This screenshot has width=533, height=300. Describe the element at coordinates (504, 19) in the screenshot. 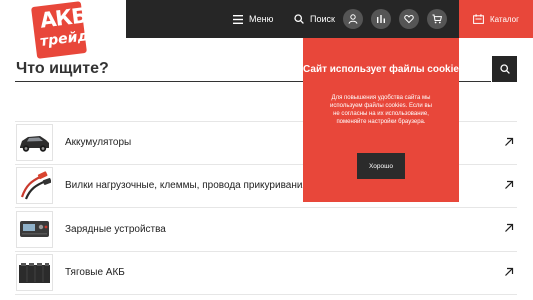

I see `catalog-label: Каталог` at that location.